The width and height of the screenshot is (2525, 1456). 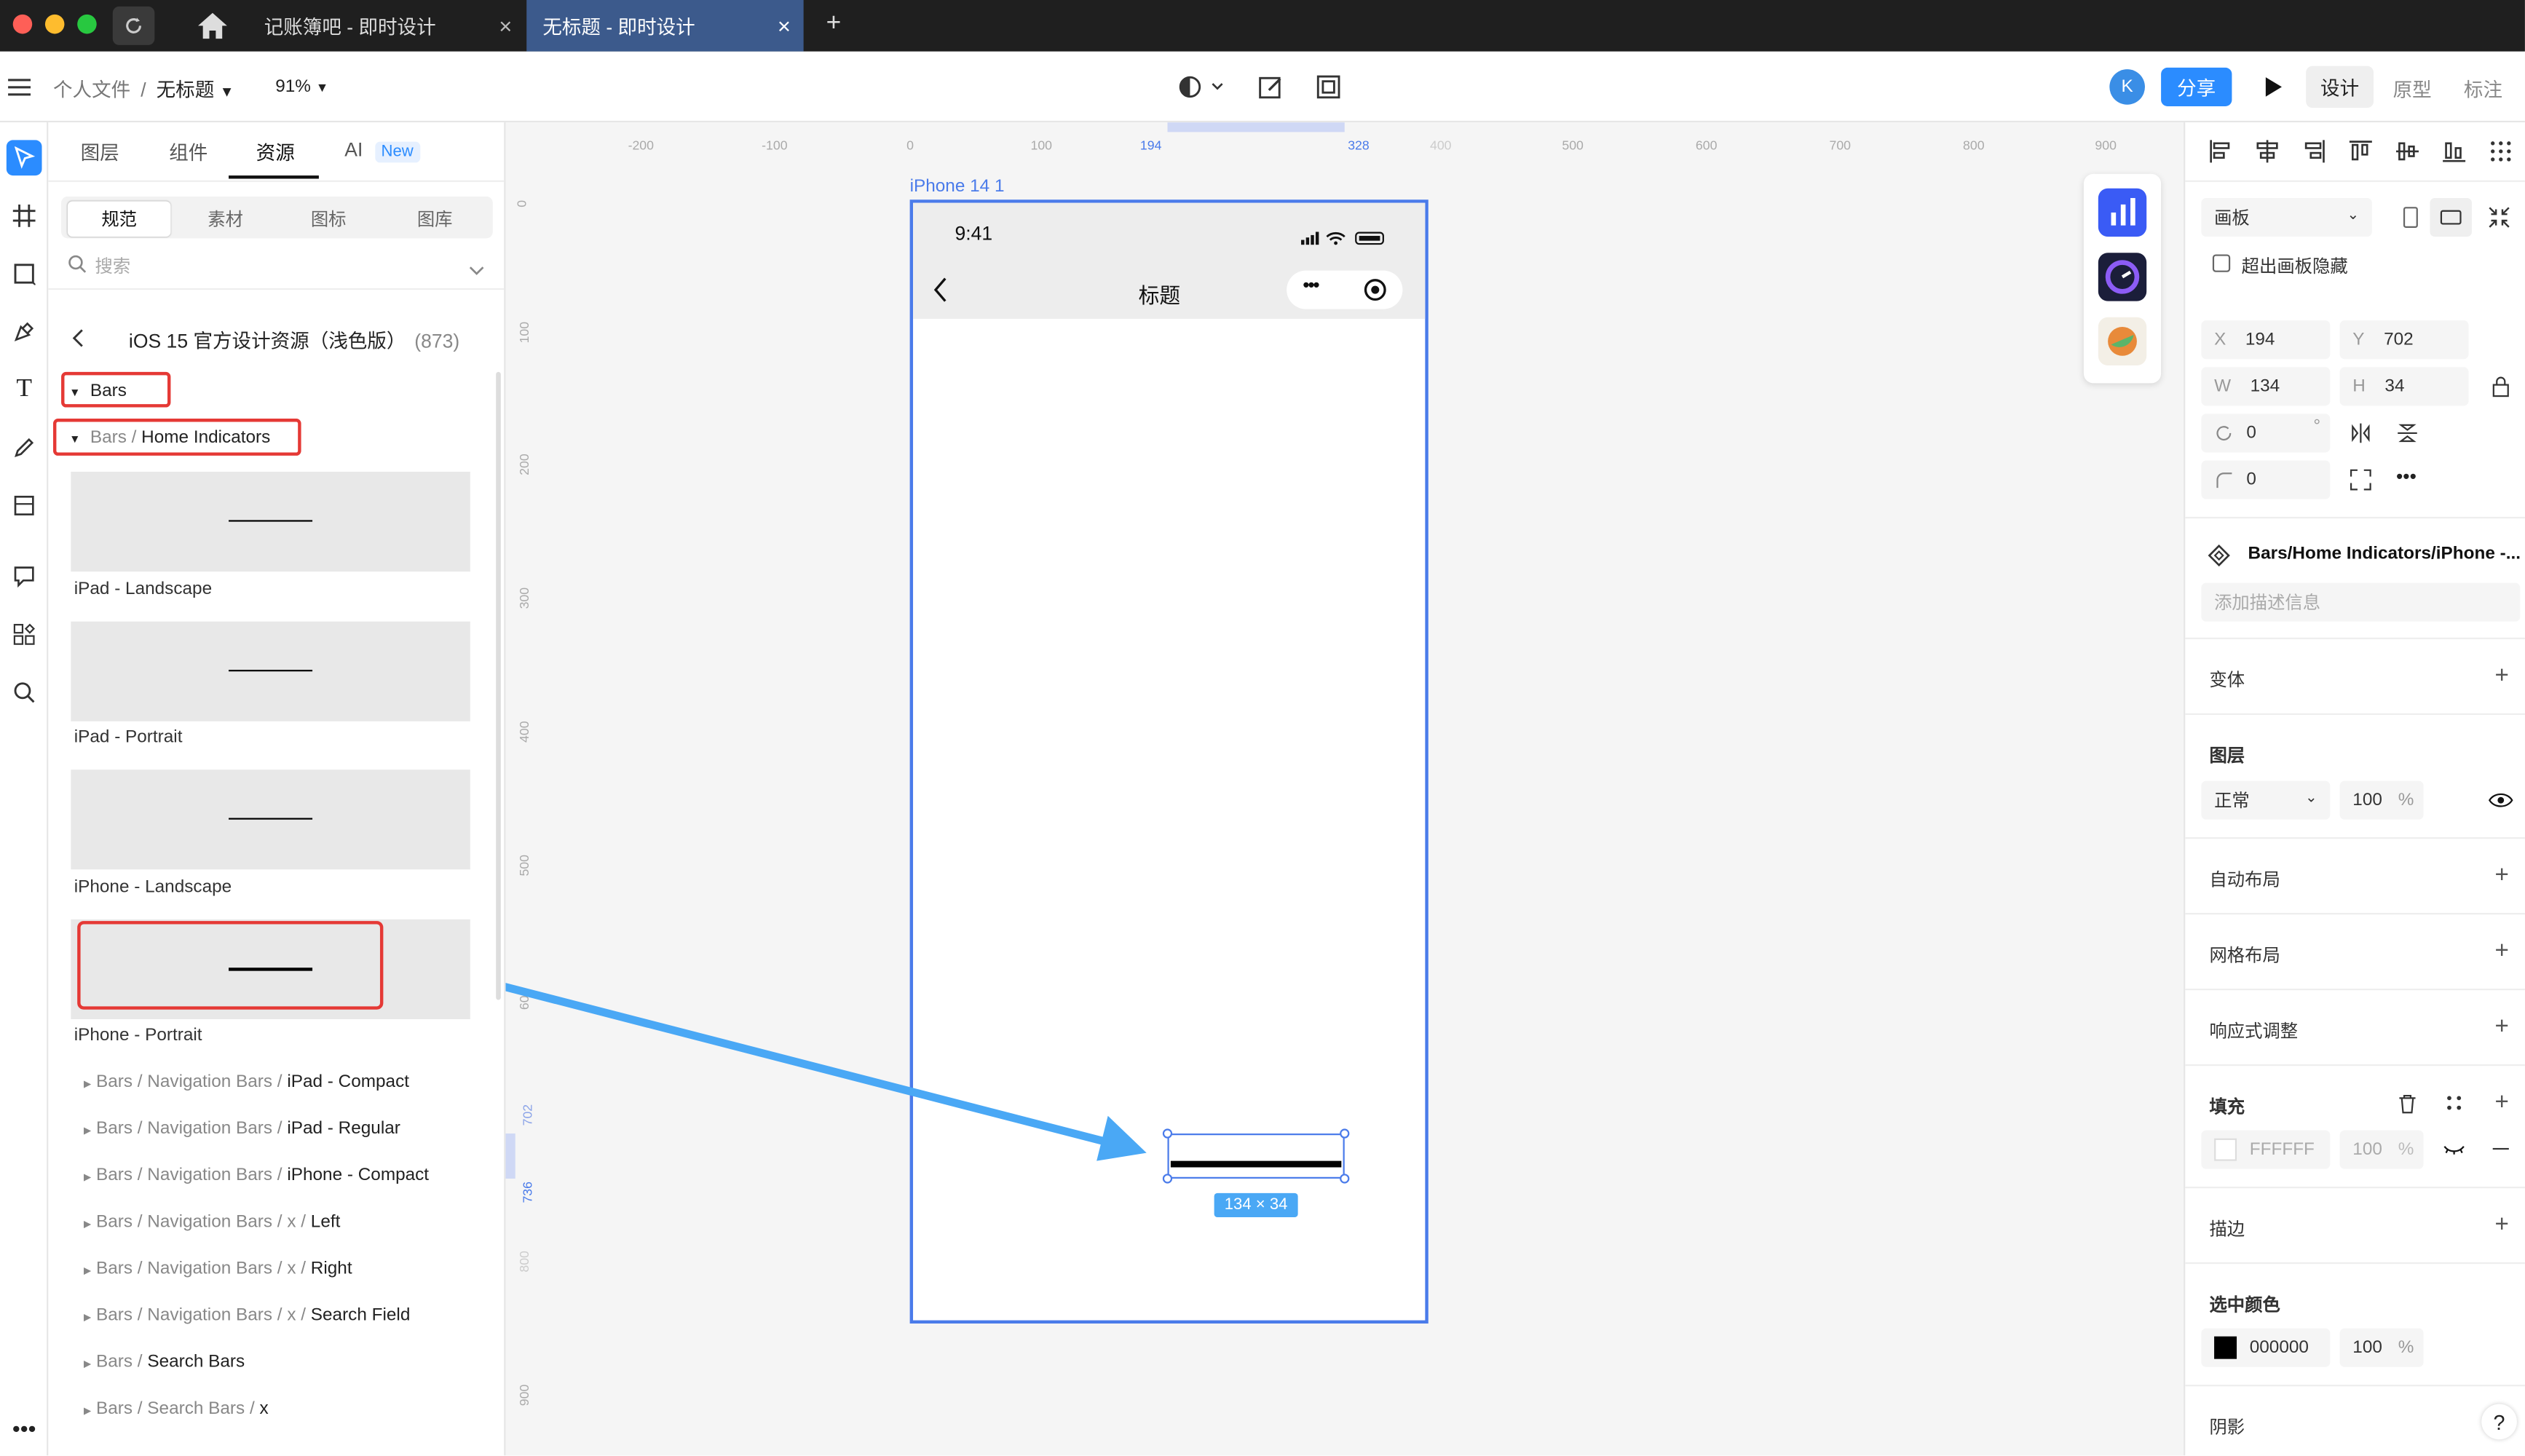 I want to click on share-button: 分享, so click(x=2196, y=86).